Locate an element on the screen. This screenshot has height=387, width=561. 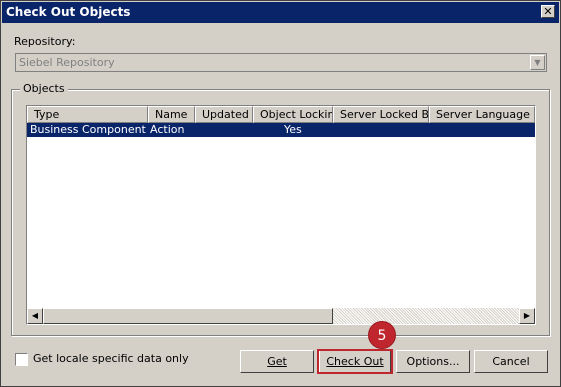
repository-label: Repository: is located at coordinates (45, 41).